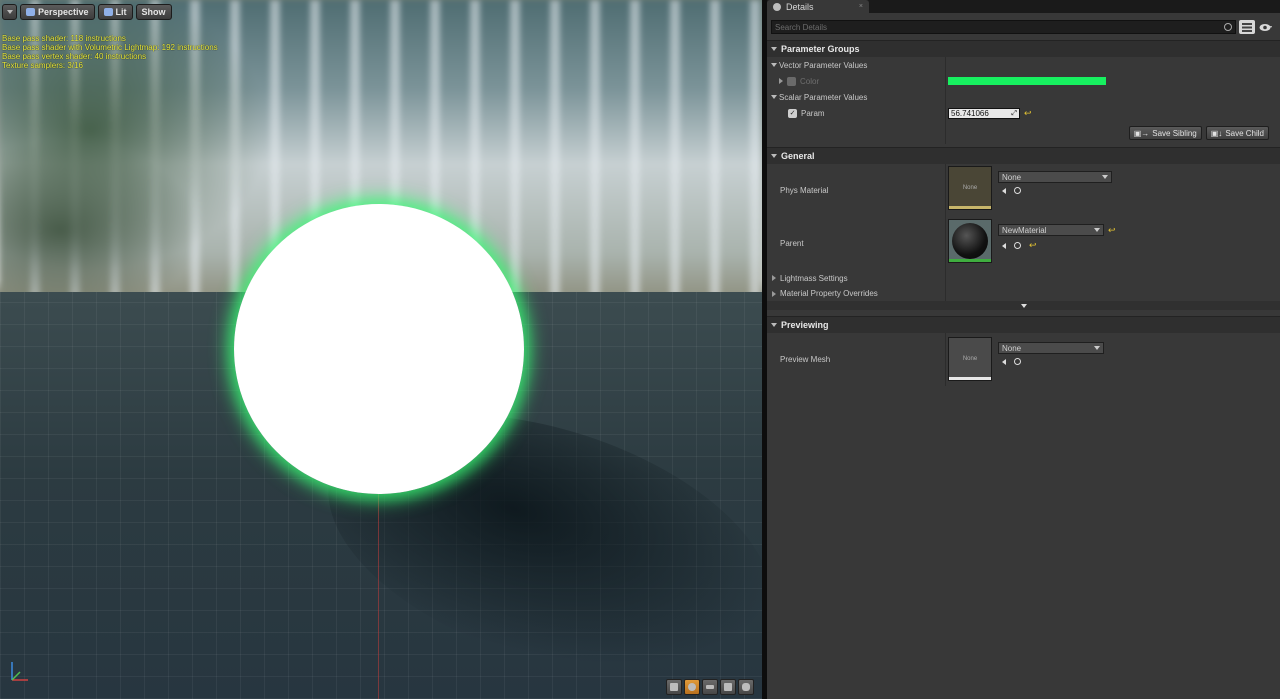 This screenshot has height=699, width=1280. Describe the element at coordinates (30, 12) in the screenshot. I see `perspective-icon` at that location.